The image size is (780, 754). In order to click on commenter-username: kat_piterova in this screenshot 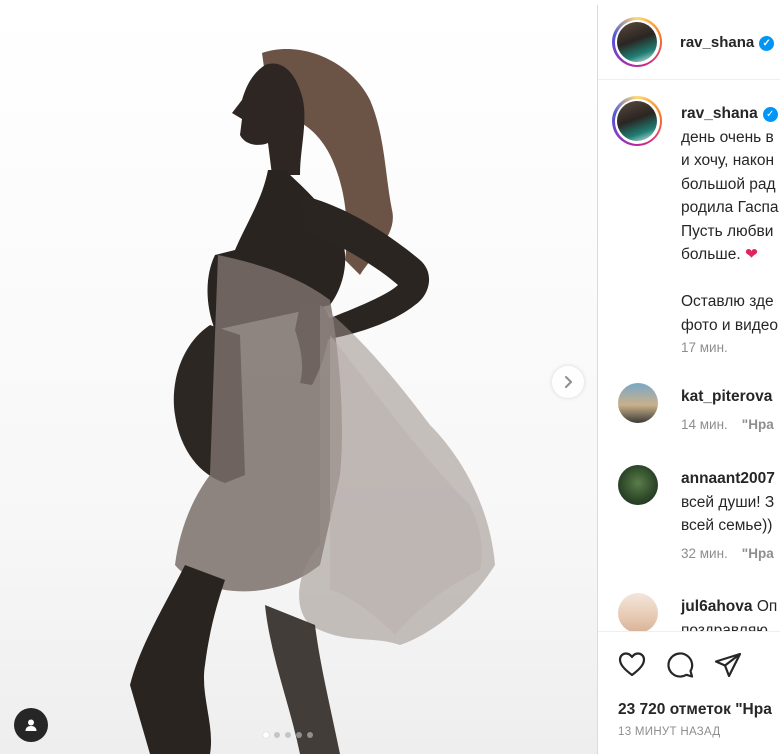, I will do `click(726, 396)`.